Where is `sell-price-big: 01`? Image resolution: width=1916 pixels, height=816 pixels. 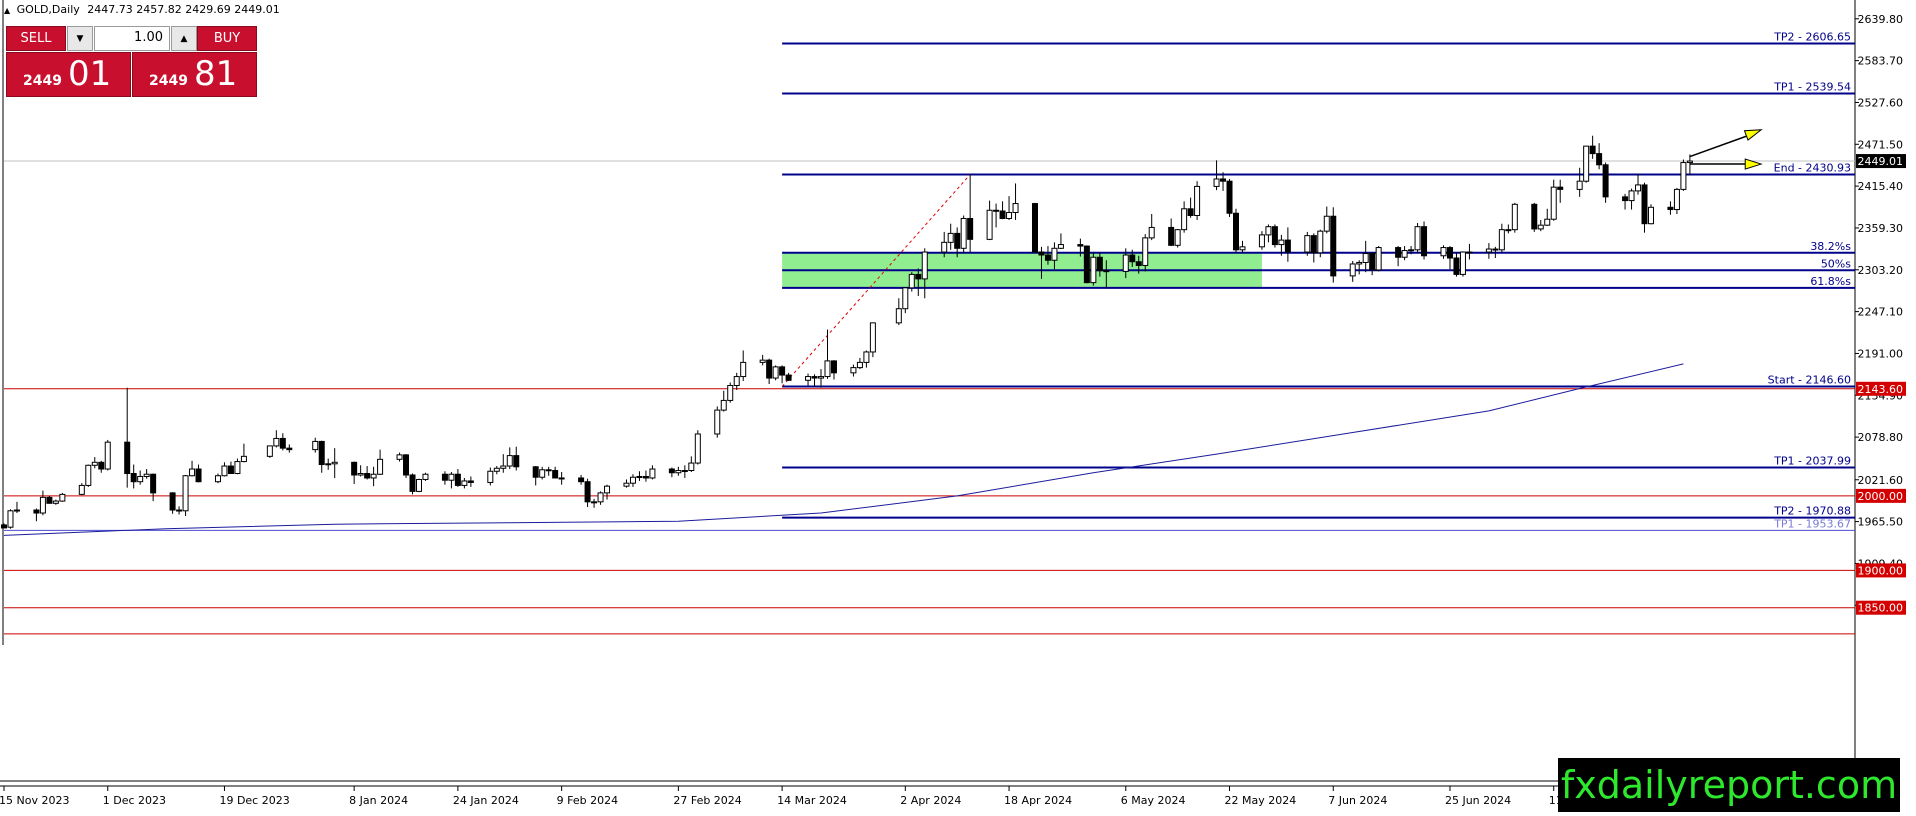
sell-price-big: 01 is located at coordinates (89, 74).